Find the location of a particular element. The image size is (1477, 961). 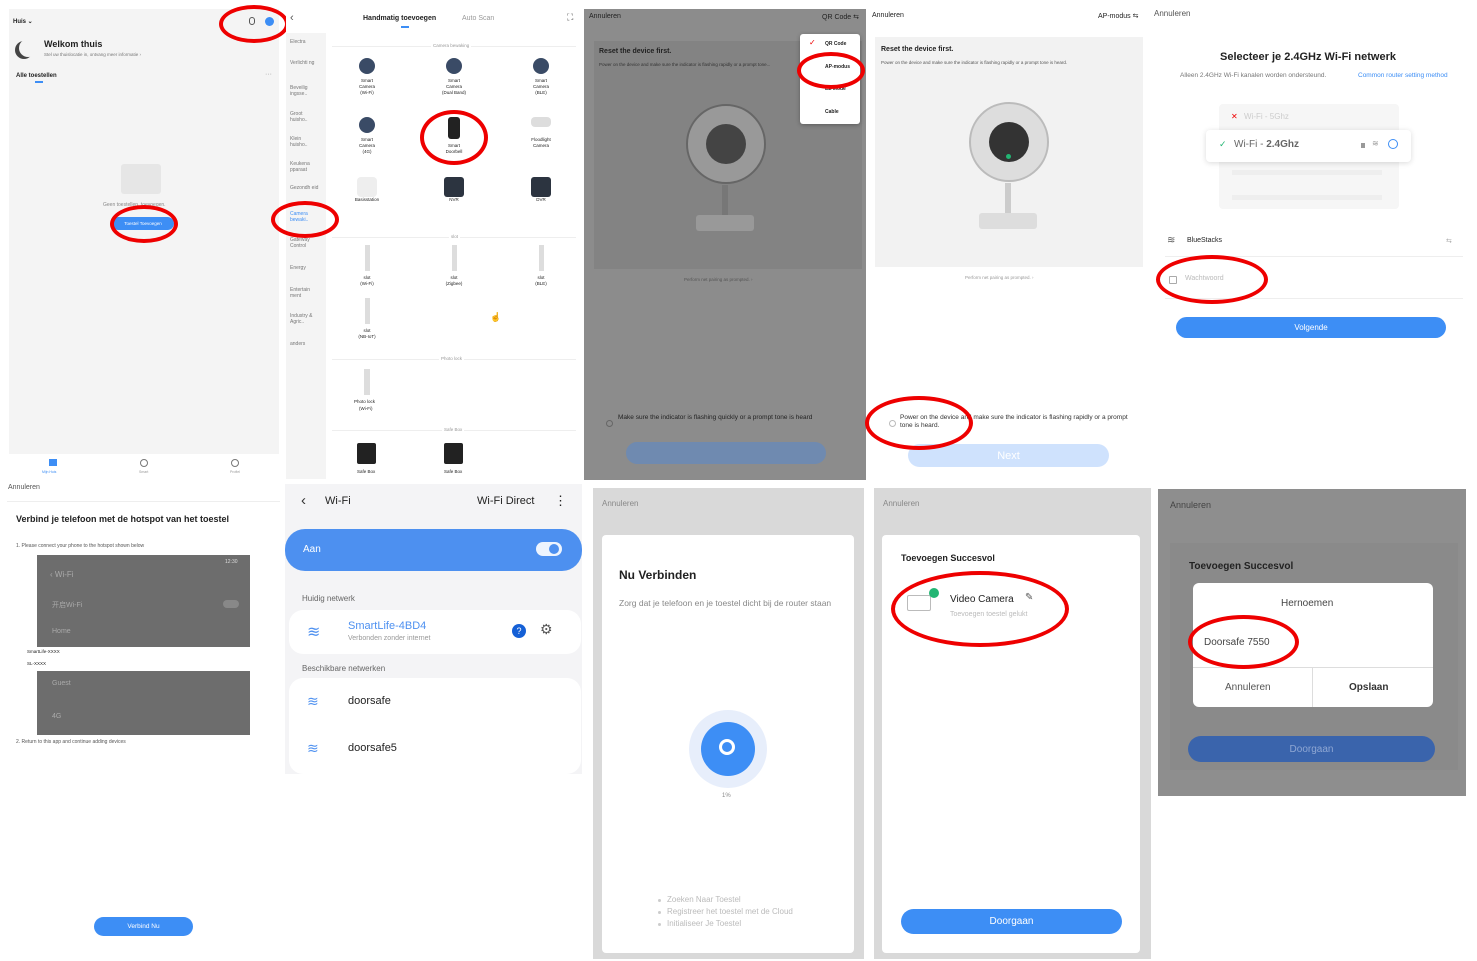

nav-home: Mijn Huis is located at coordinates (49, 472).